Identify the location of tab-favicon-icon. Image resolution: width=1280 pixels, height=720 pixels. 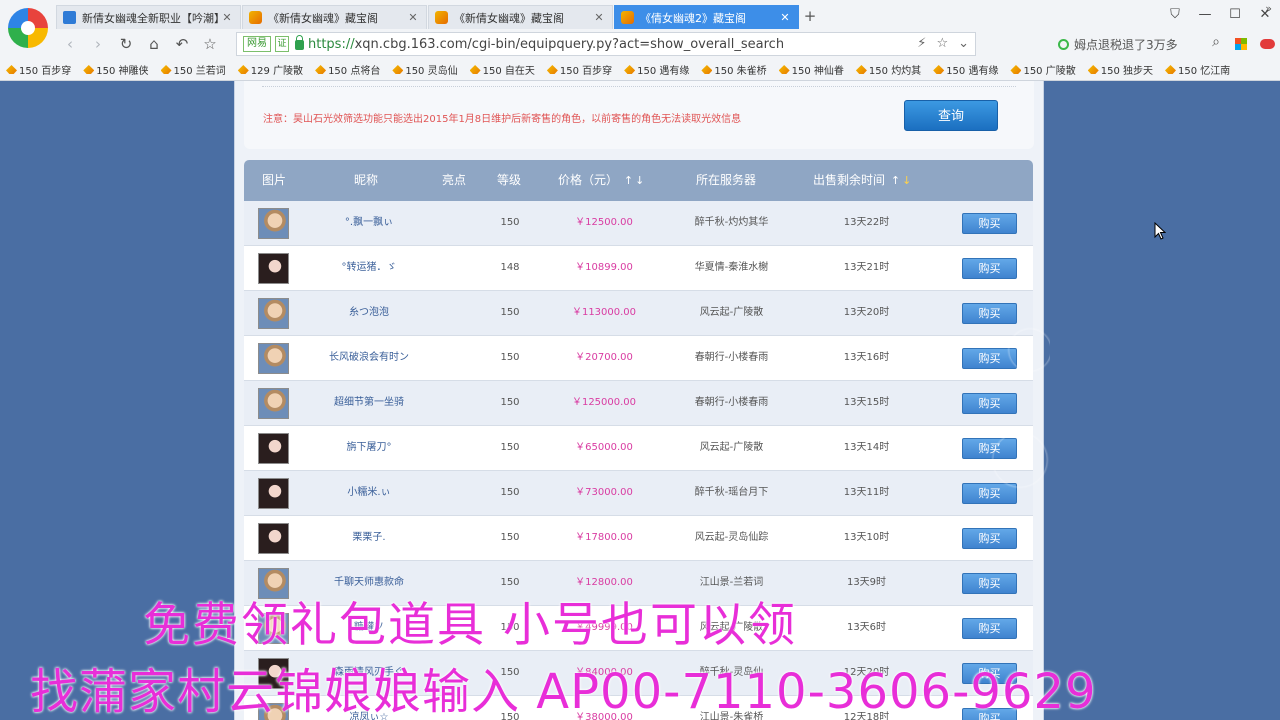
(441, 17).